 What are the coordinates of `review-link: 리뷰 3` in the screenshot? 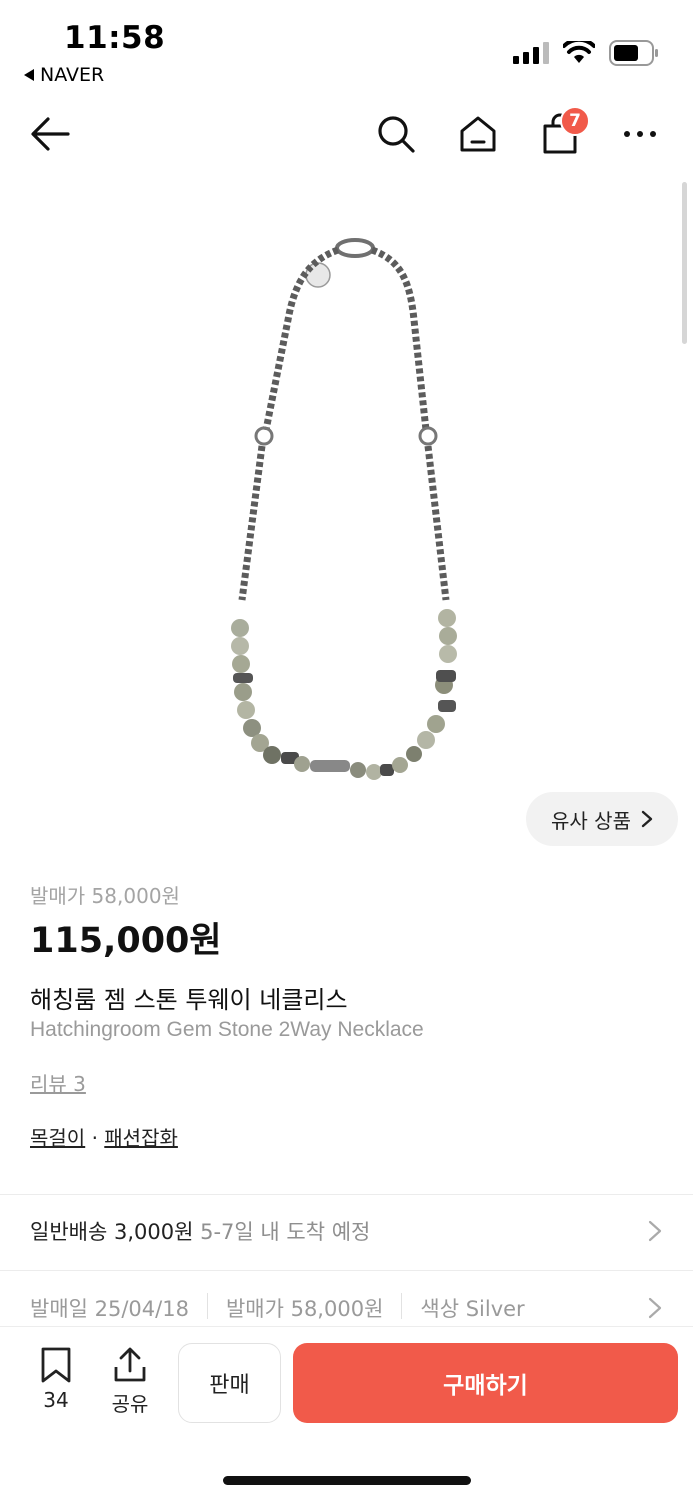 It's located at (58, 1082).